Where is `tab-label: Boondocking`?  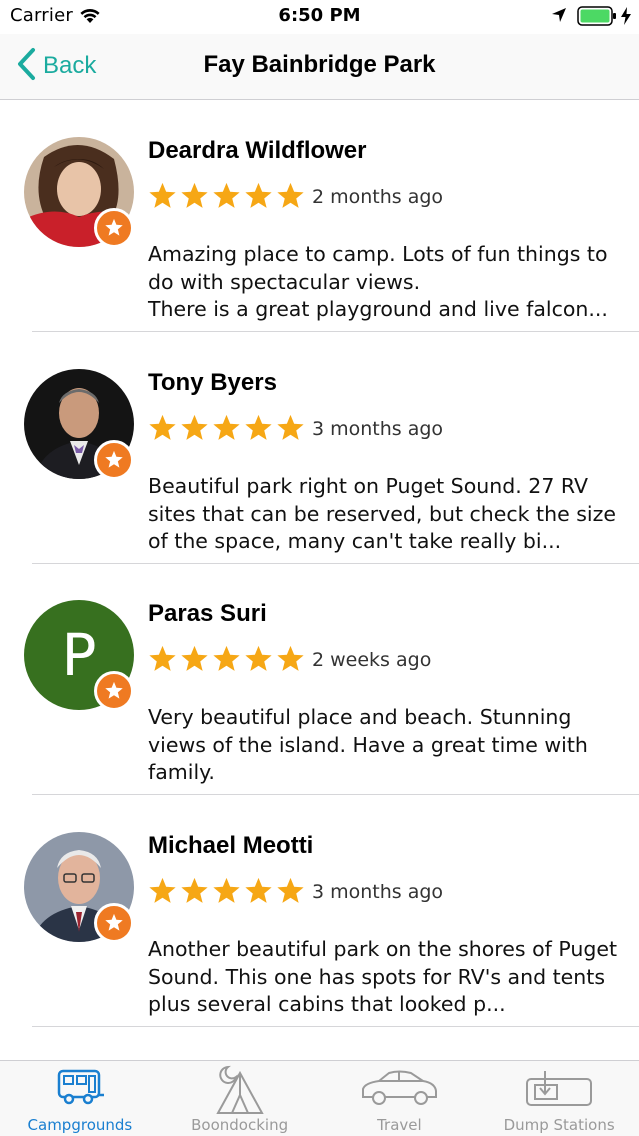 tab-label: Boondocking is located at coordinates (240, 1125).